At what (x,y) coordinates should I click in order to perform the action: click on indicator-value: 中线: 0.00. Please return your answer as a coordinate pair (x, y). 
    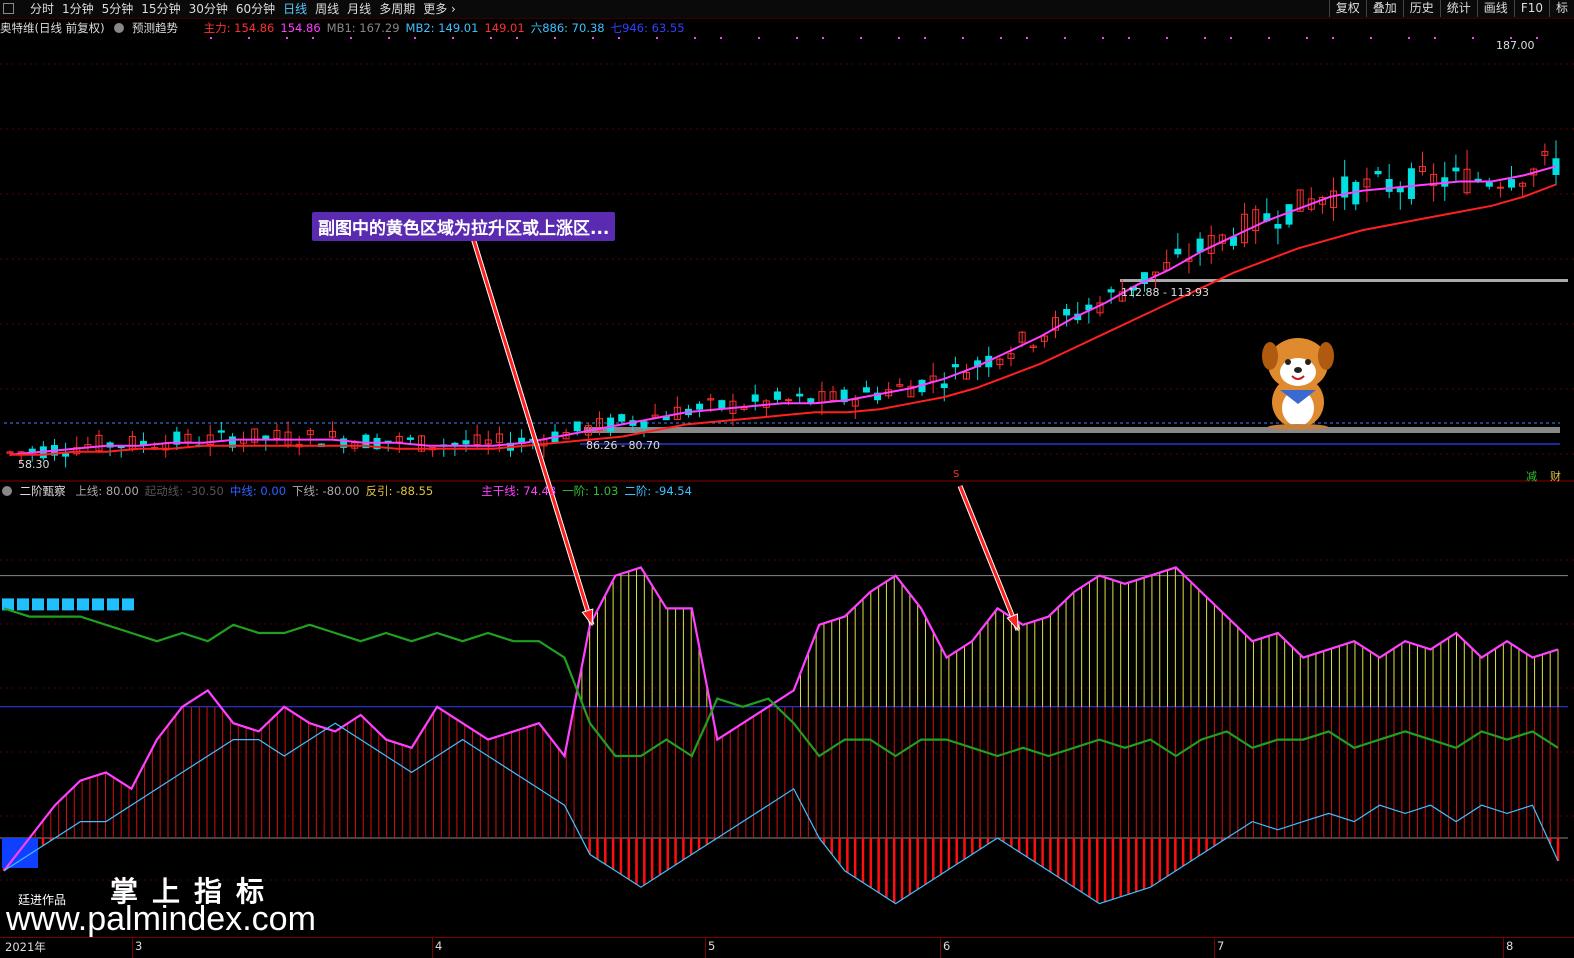
    Looking at the image, I should click on (258, 491).